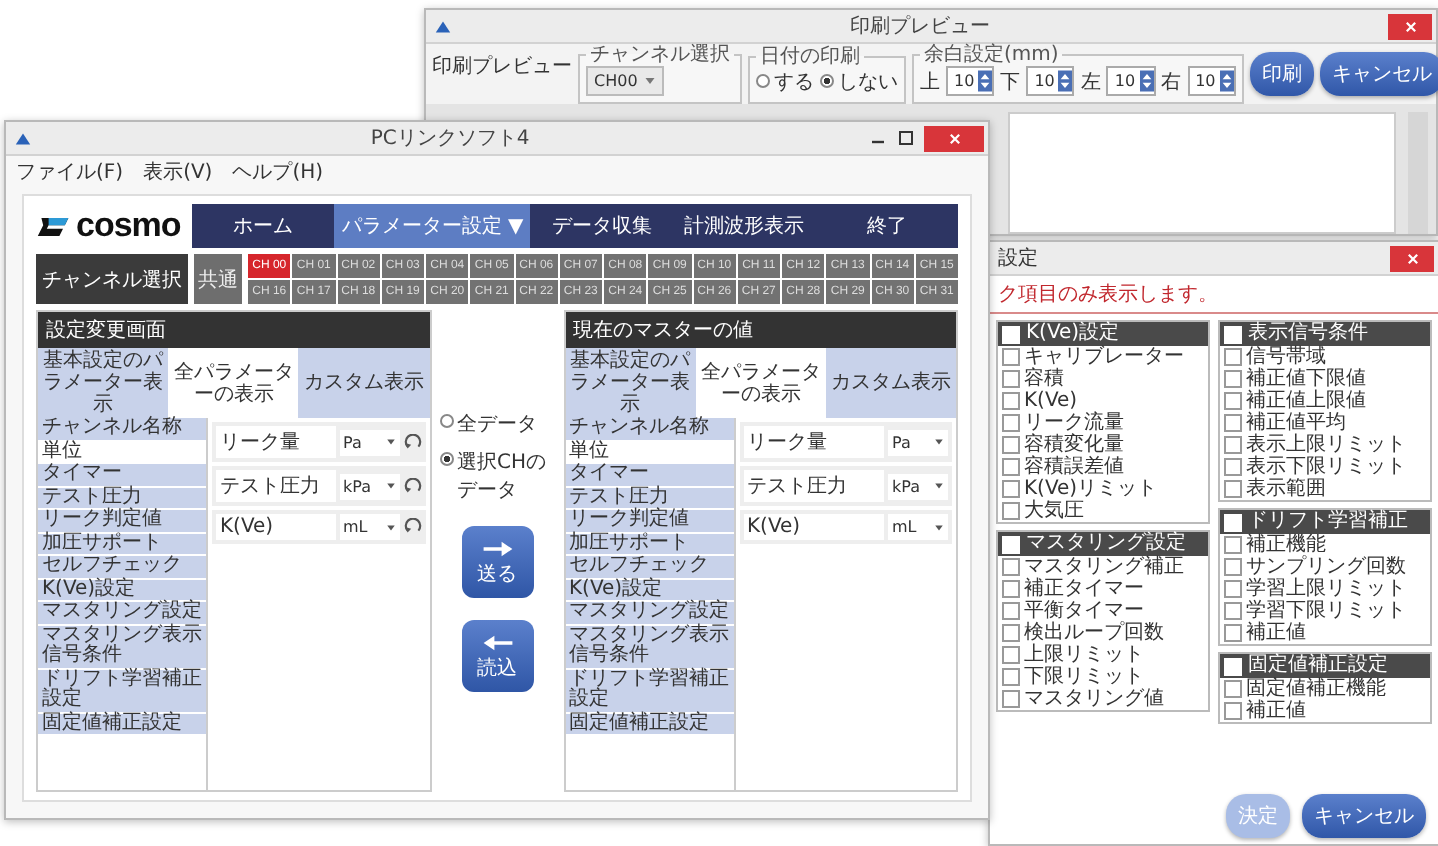  Describe the element at coordinates (122, 544) in the screenshot. I see `category-item: 加圧サポート` at that location.